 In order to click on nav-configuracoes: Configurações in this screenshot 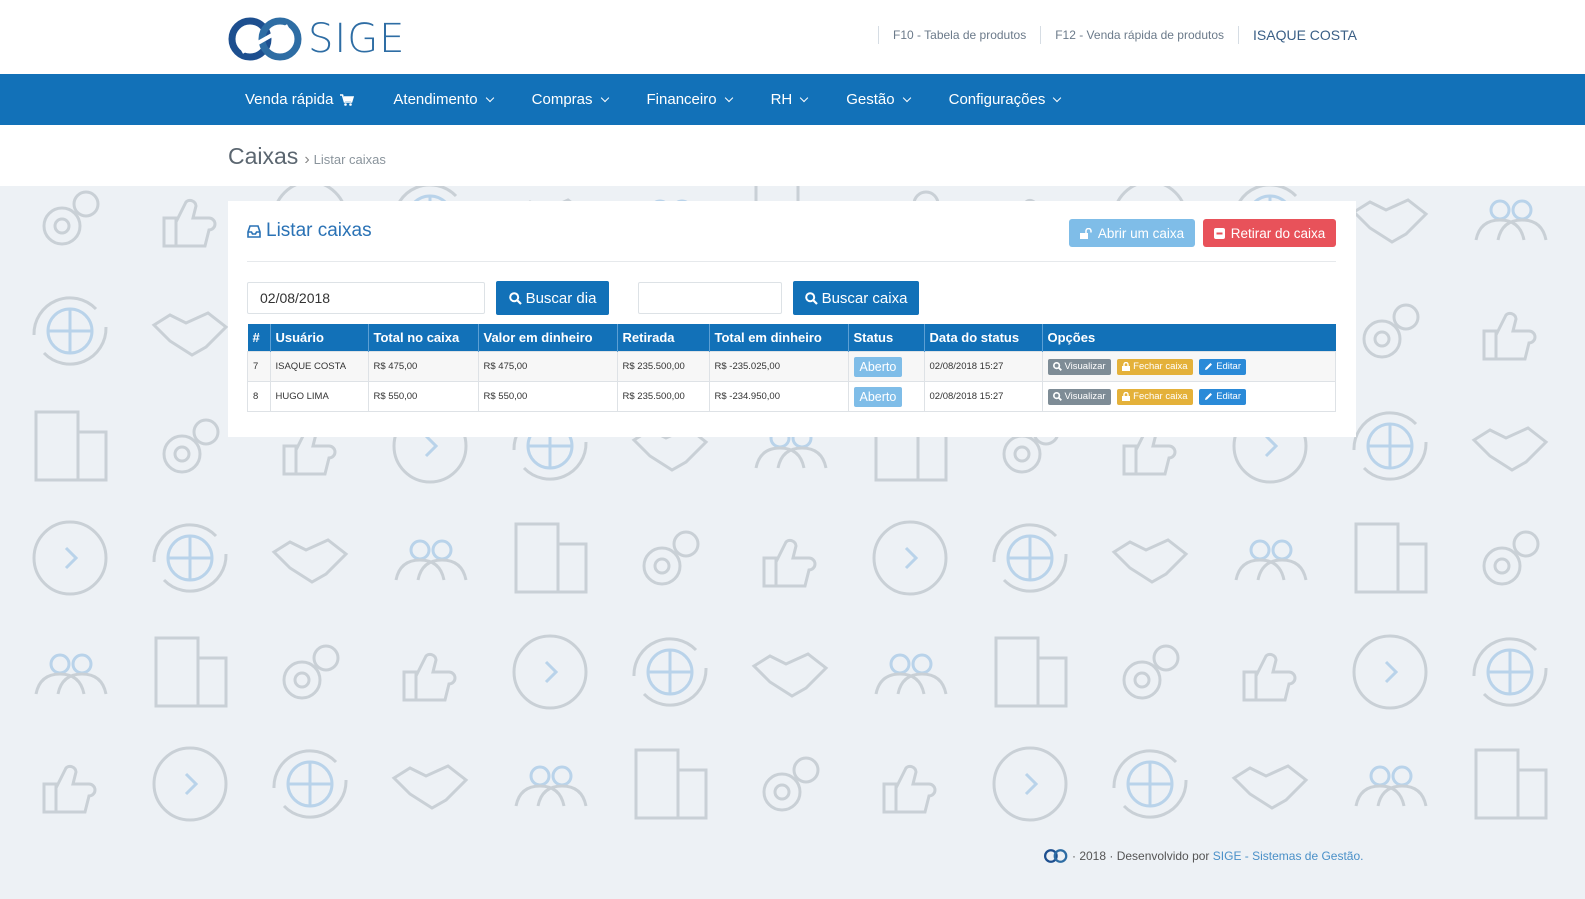, I will do `click(1005, 99)`.